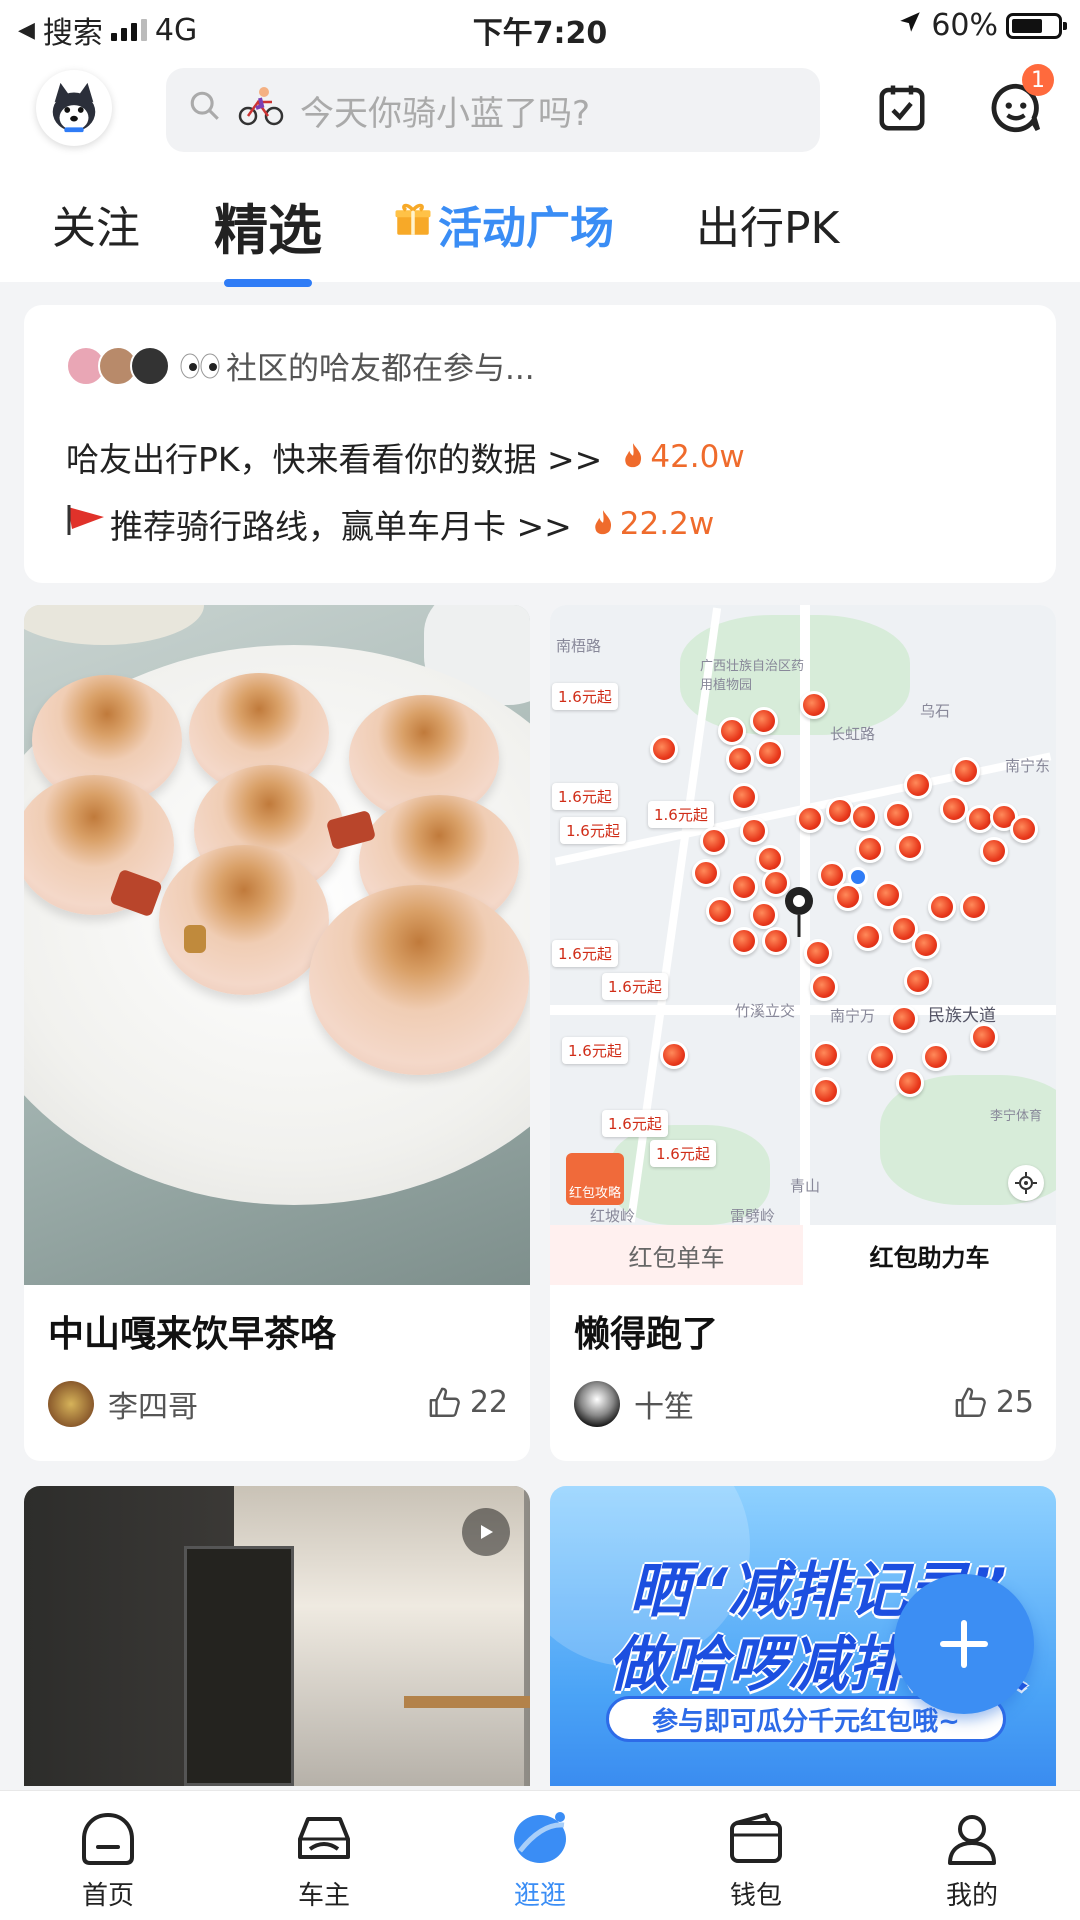 This screenshot has width=1080, height=1920. What do you see at coordinates (108, 1855) in the screenshot?
I see `nav-home: 首页` at bounding box center [108, 1855].